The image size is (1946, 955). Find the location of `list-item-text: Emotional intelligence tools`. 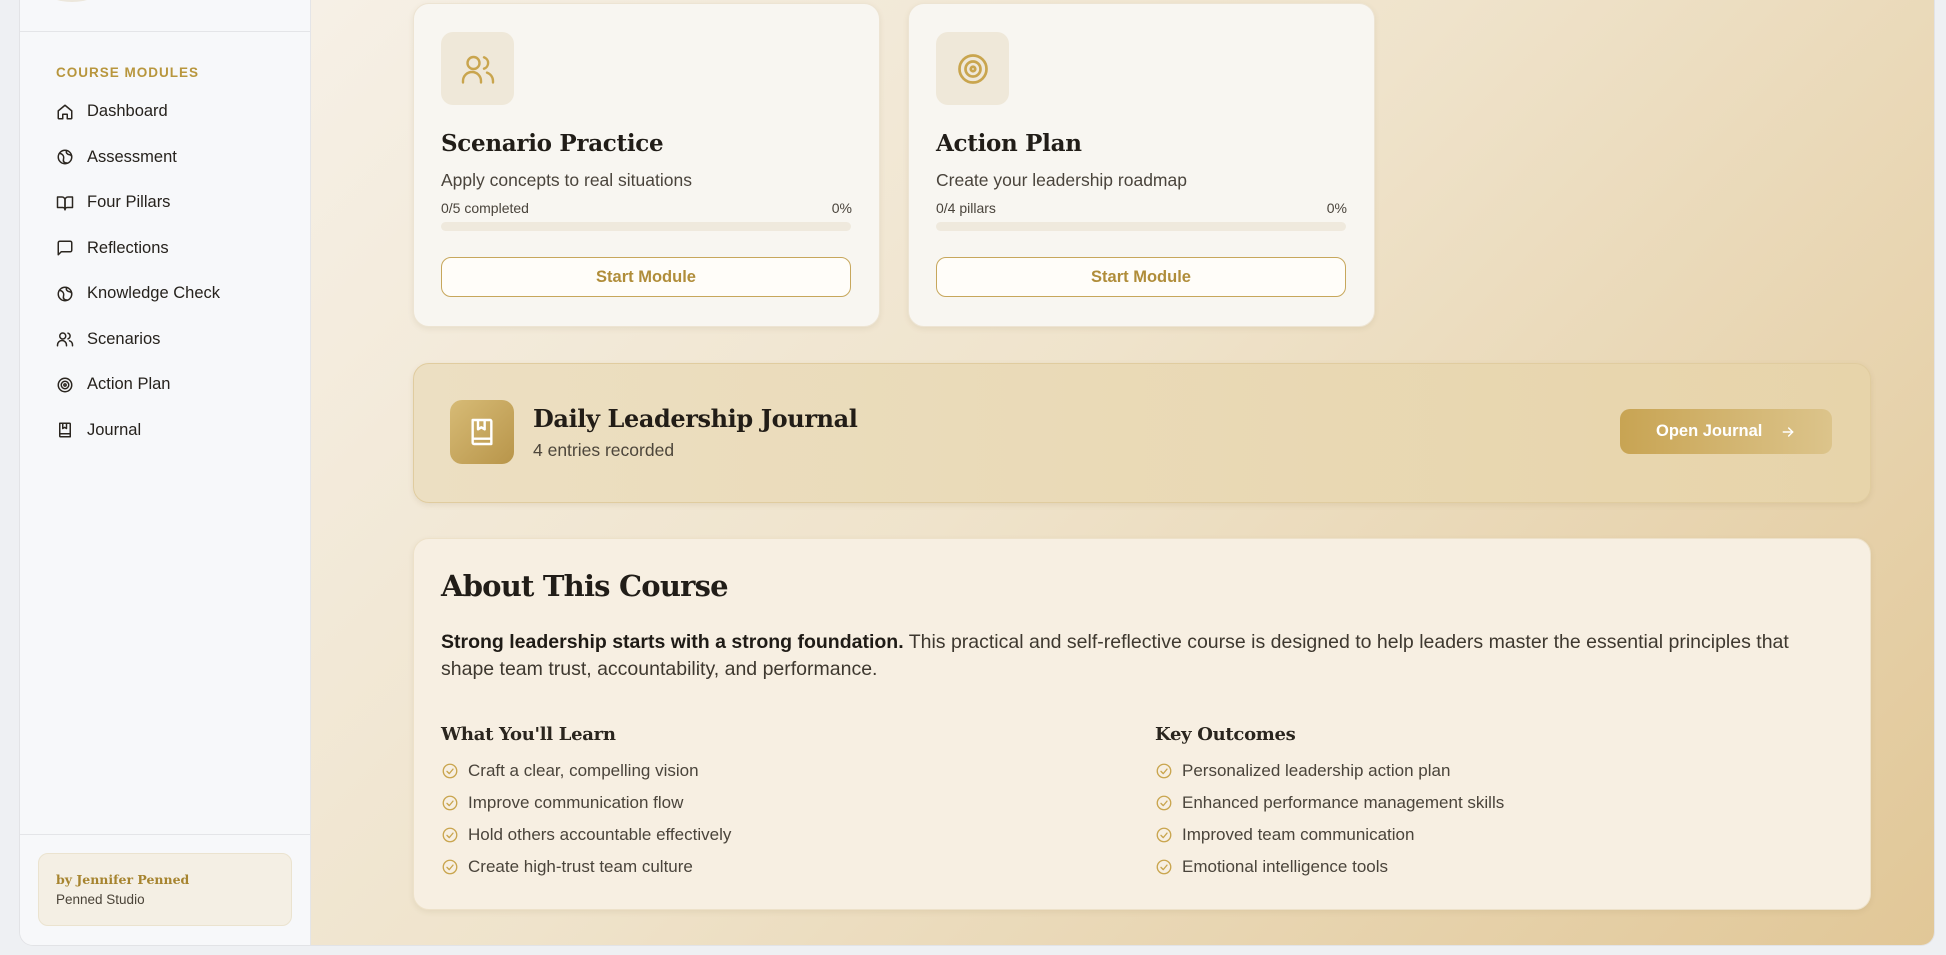

list-item-text: Emotional intelligence tools is located at coordinates (1285, 866).